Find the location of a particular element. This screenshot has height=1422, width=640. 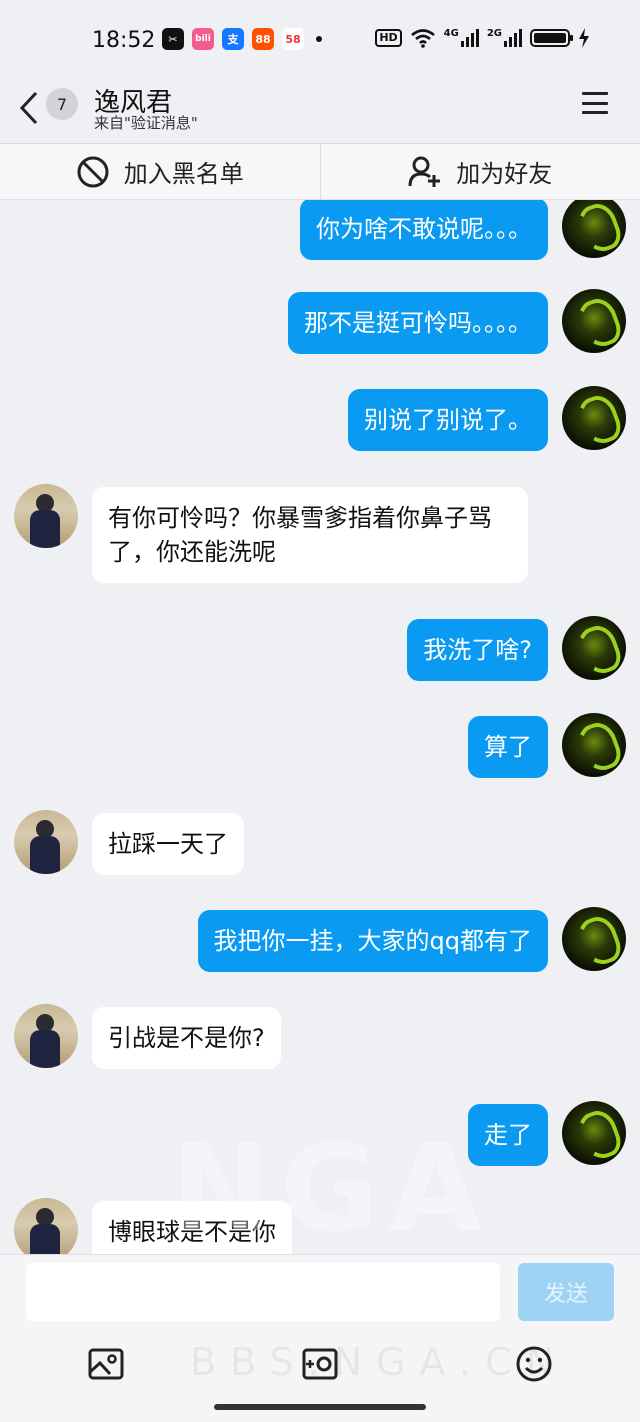

more-notifications-dot is located at coordinates (319, 39).